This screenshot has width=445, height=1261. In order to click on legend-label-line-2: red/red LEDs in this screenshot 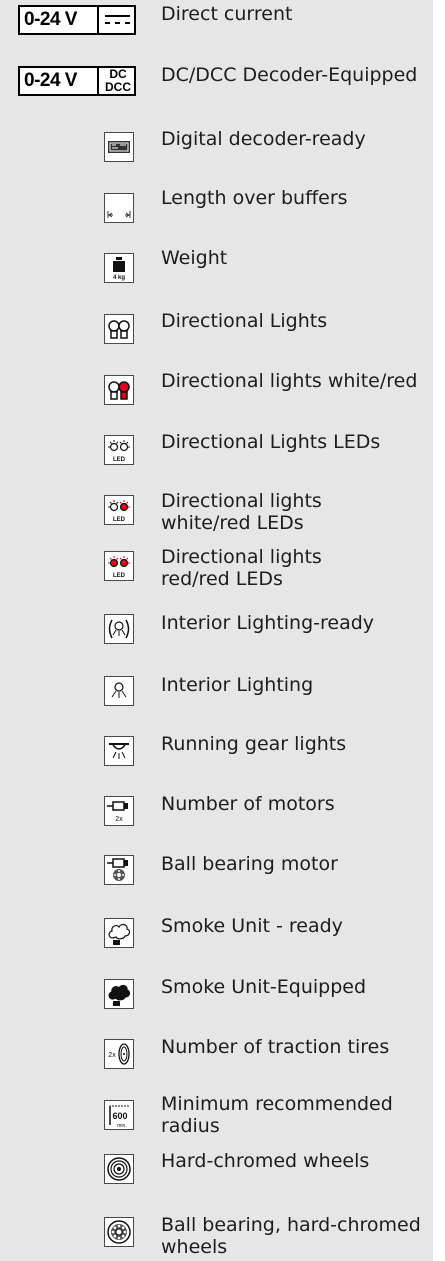, I will do `click(222, 579)`.